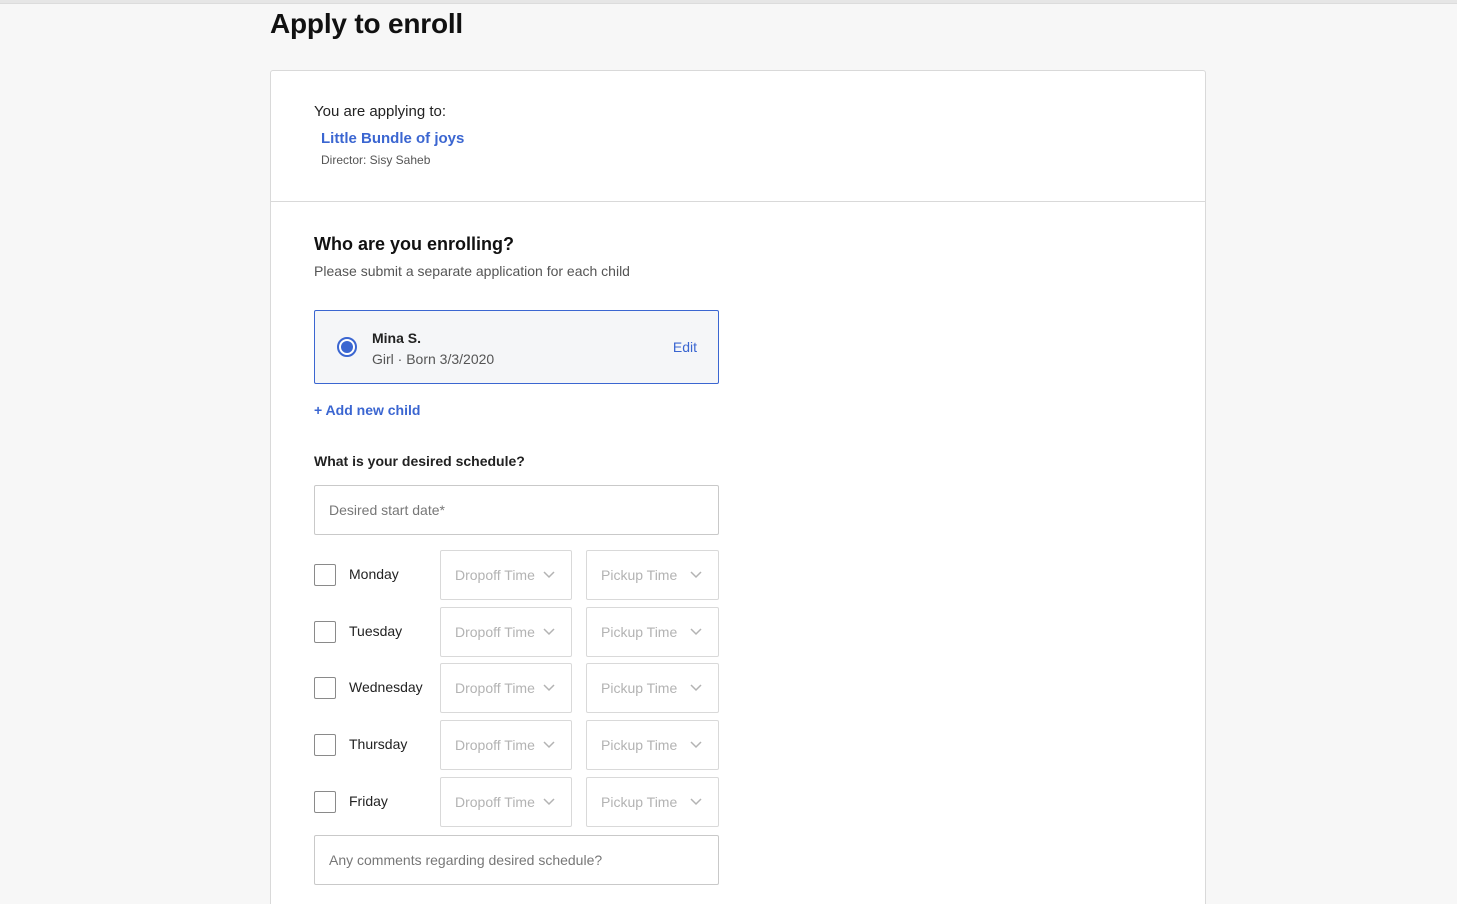  Describe the element at coordinates (325, 631) in the screenshot. I see `tuesday-checkbox` at that location.